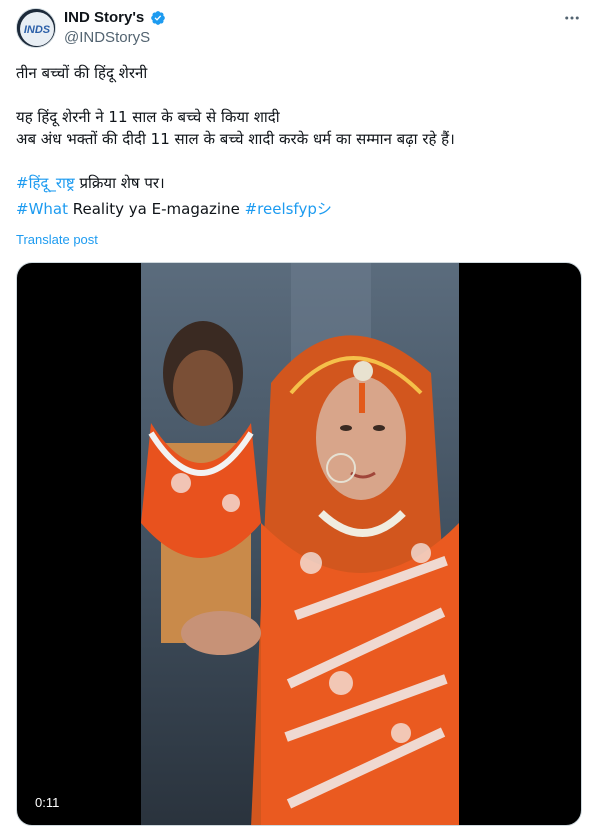  I want to click on hashtag-what: #What, so click(42, 209).